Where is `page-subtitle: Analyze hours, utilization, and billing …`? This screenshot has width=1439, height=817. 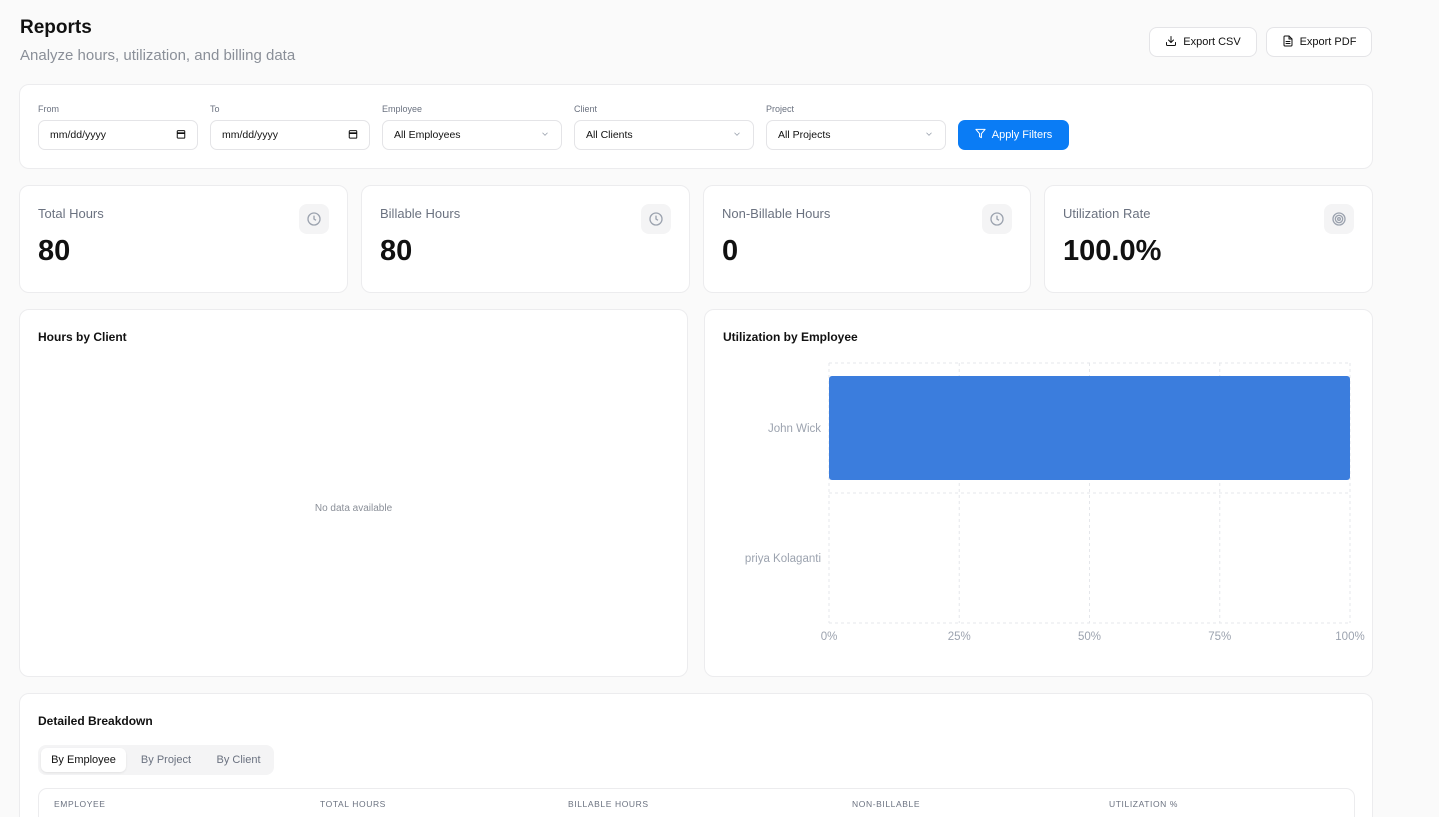
page-subtitle: Analyze hours, utilization, and billing … is located at coordinates (158, 55).